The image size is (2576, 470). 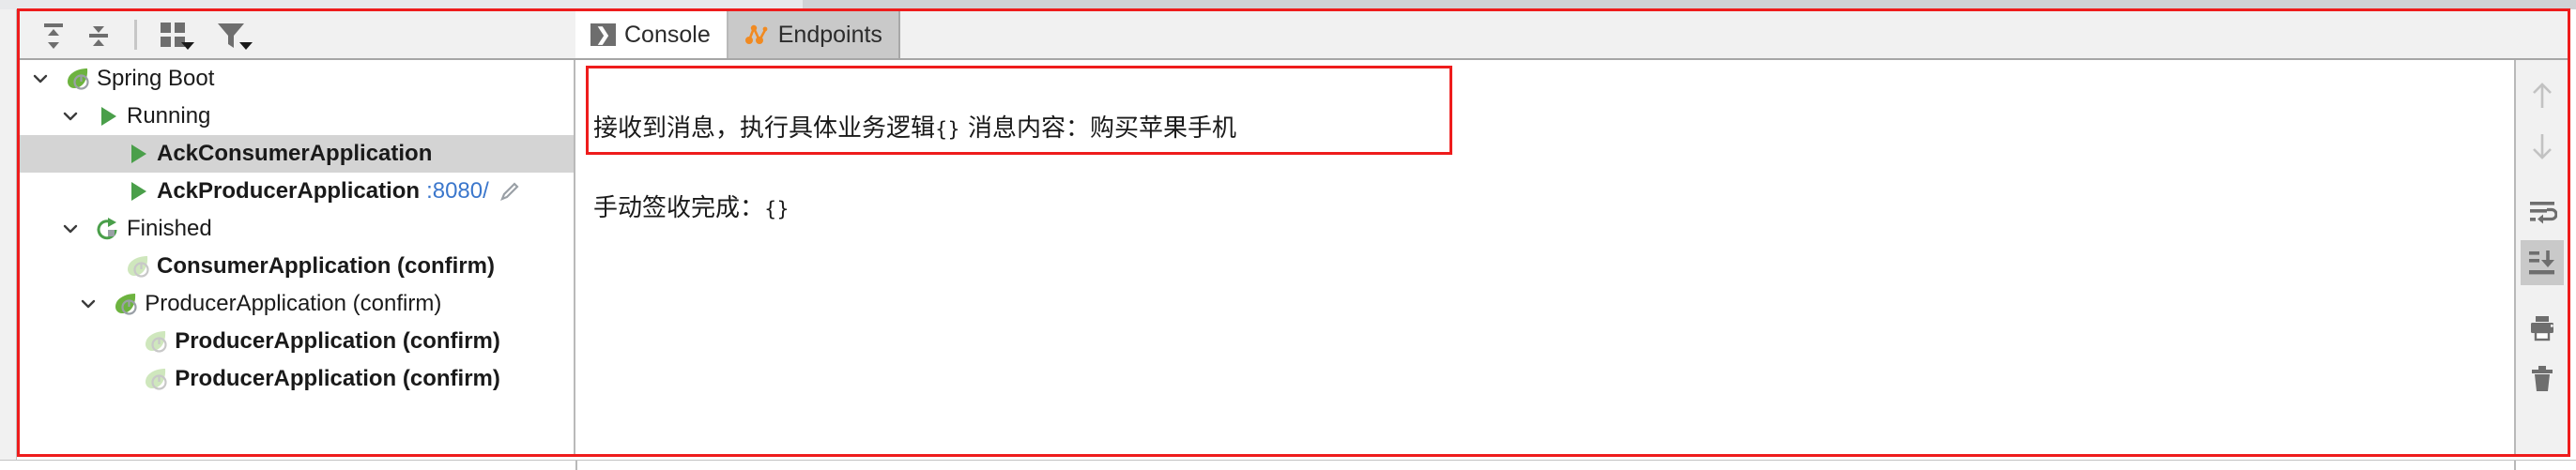 I want to click on group-by-button, so click(x=172, y=34).